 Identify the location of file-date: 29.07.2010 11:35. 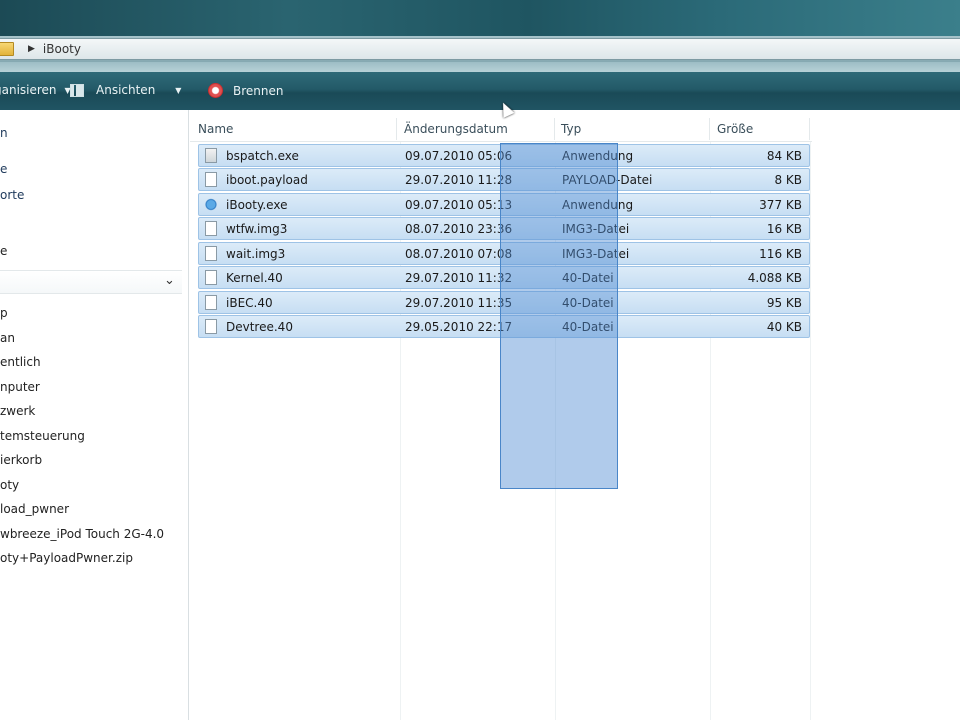
(459, 303).